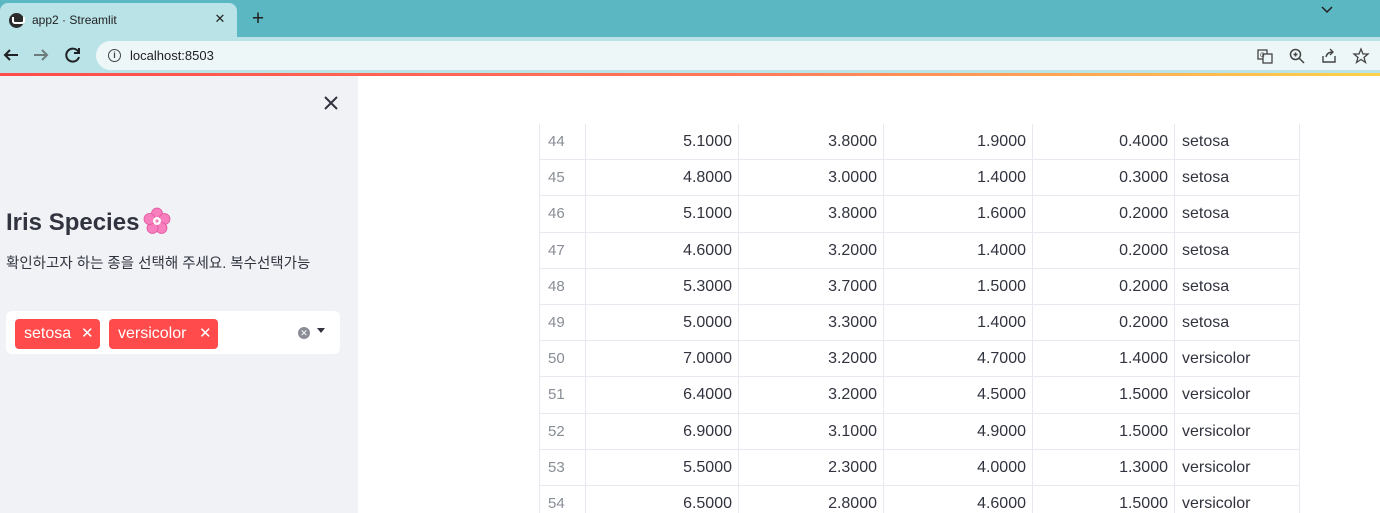 The height and width of the screenshot is (513, 1380). What do you see at coordinates (562, 395) in the screenshot?
I see `row-index-cell: 51` at bounding box center [562, 395].